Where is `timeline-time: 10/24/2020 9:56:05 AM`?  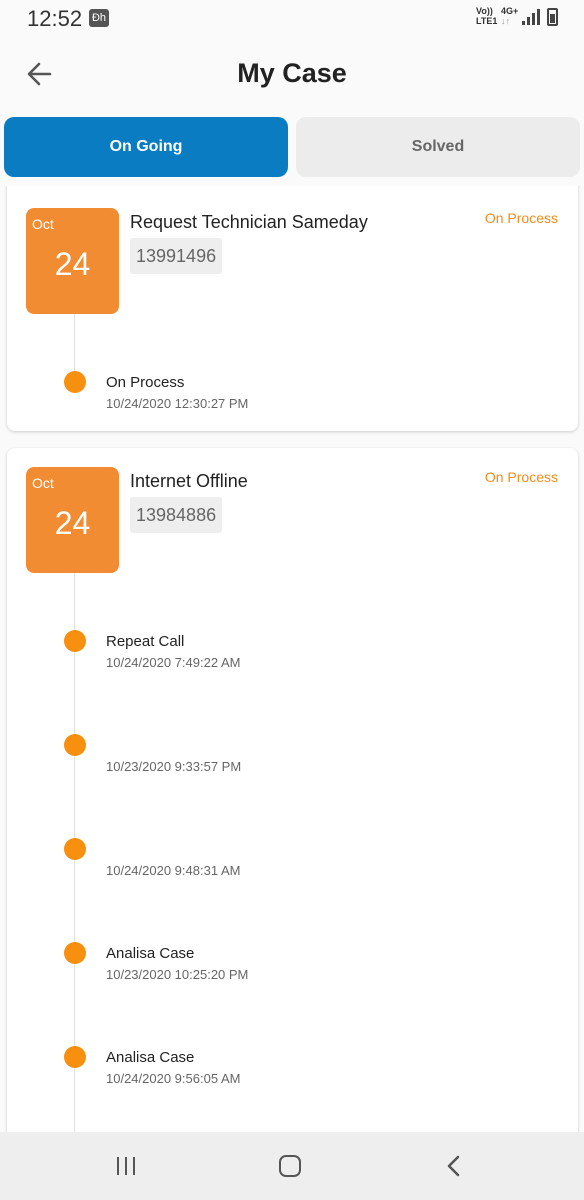 timeline-time: 10/24/2020 9:56:05 AM is located at coordinates (173, 1078).